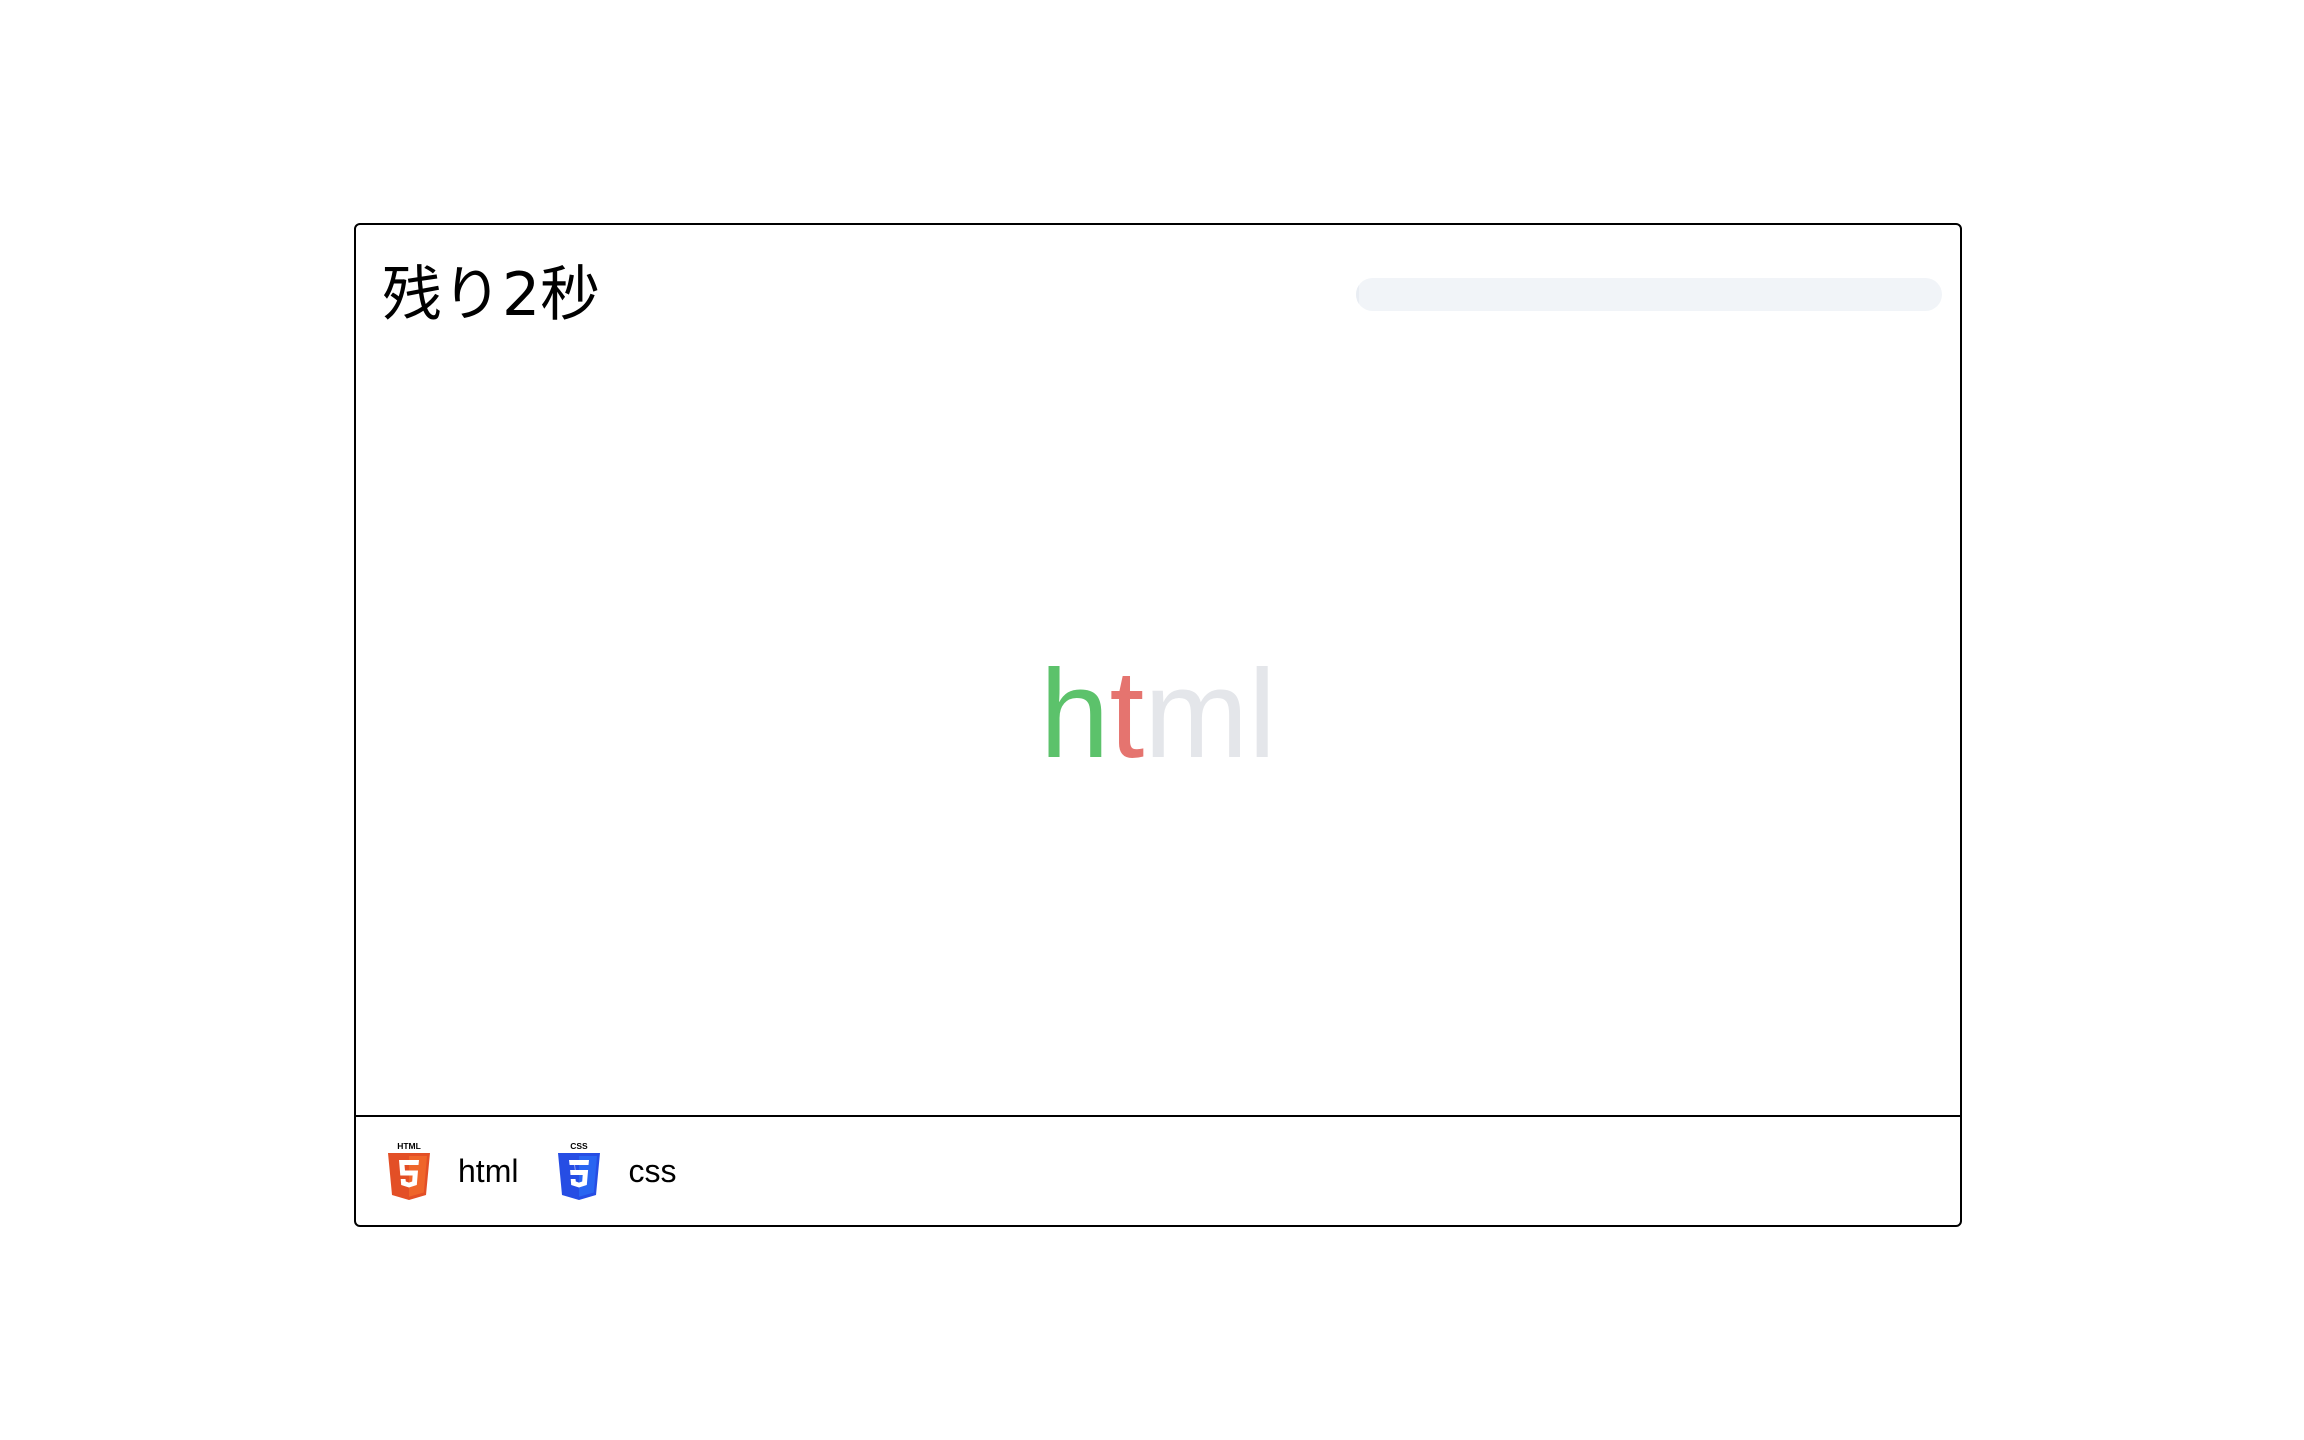 This screenshot has width=2304, height=1440. Describe the element at coordinates (491, 295) in the screenshot. I see `time-remaining-text: 残り2秒` at that location.